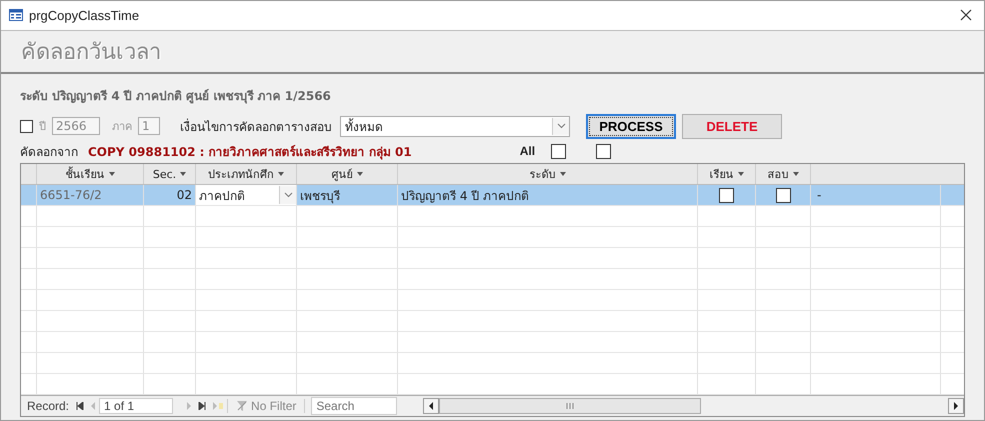 This screenshot has height=421, width=985. What do you see at coordinates (966, 14) in the screenshot?
I see `close-icon` at bounding box center [966, 14].